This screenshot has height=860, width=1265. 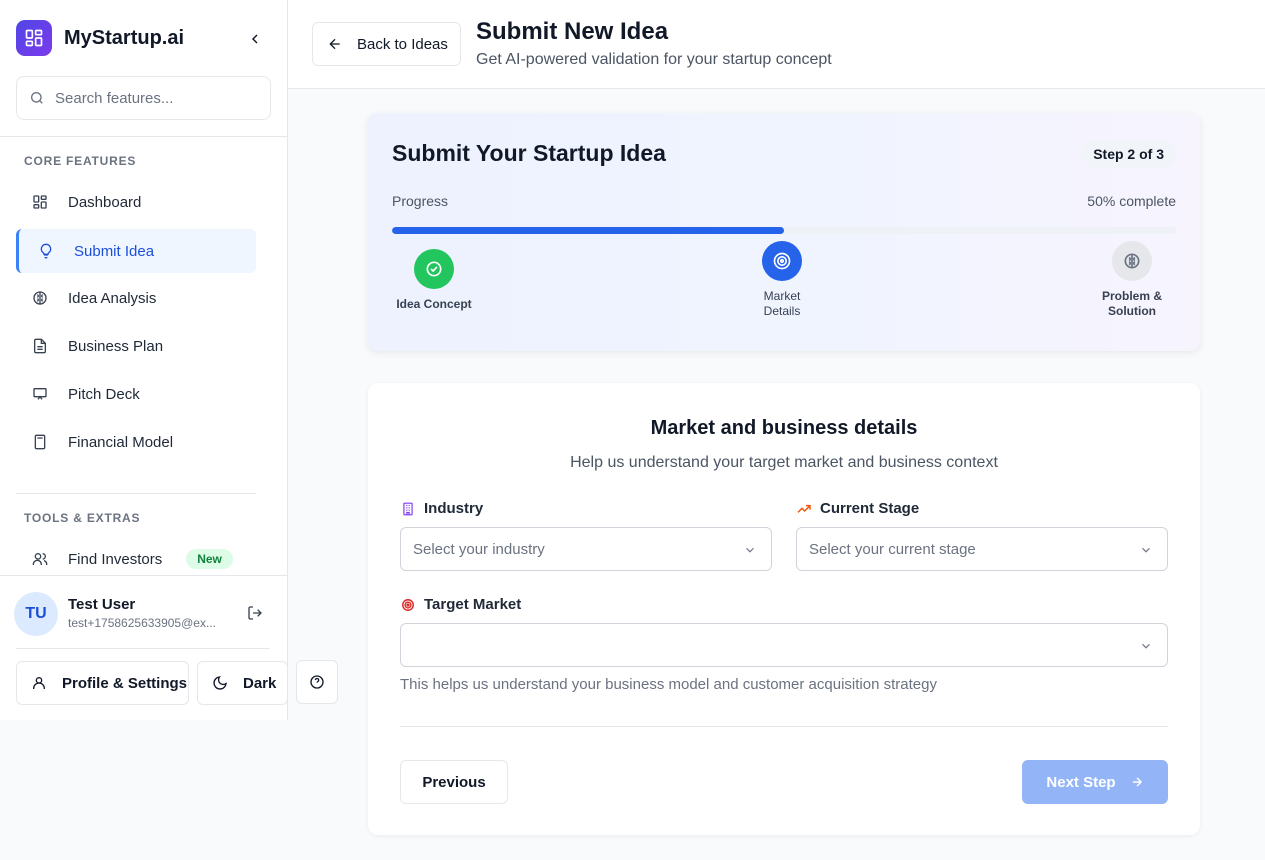 I want to click on step-idea-concept: Idea Concept, so click(x=434, y=280).